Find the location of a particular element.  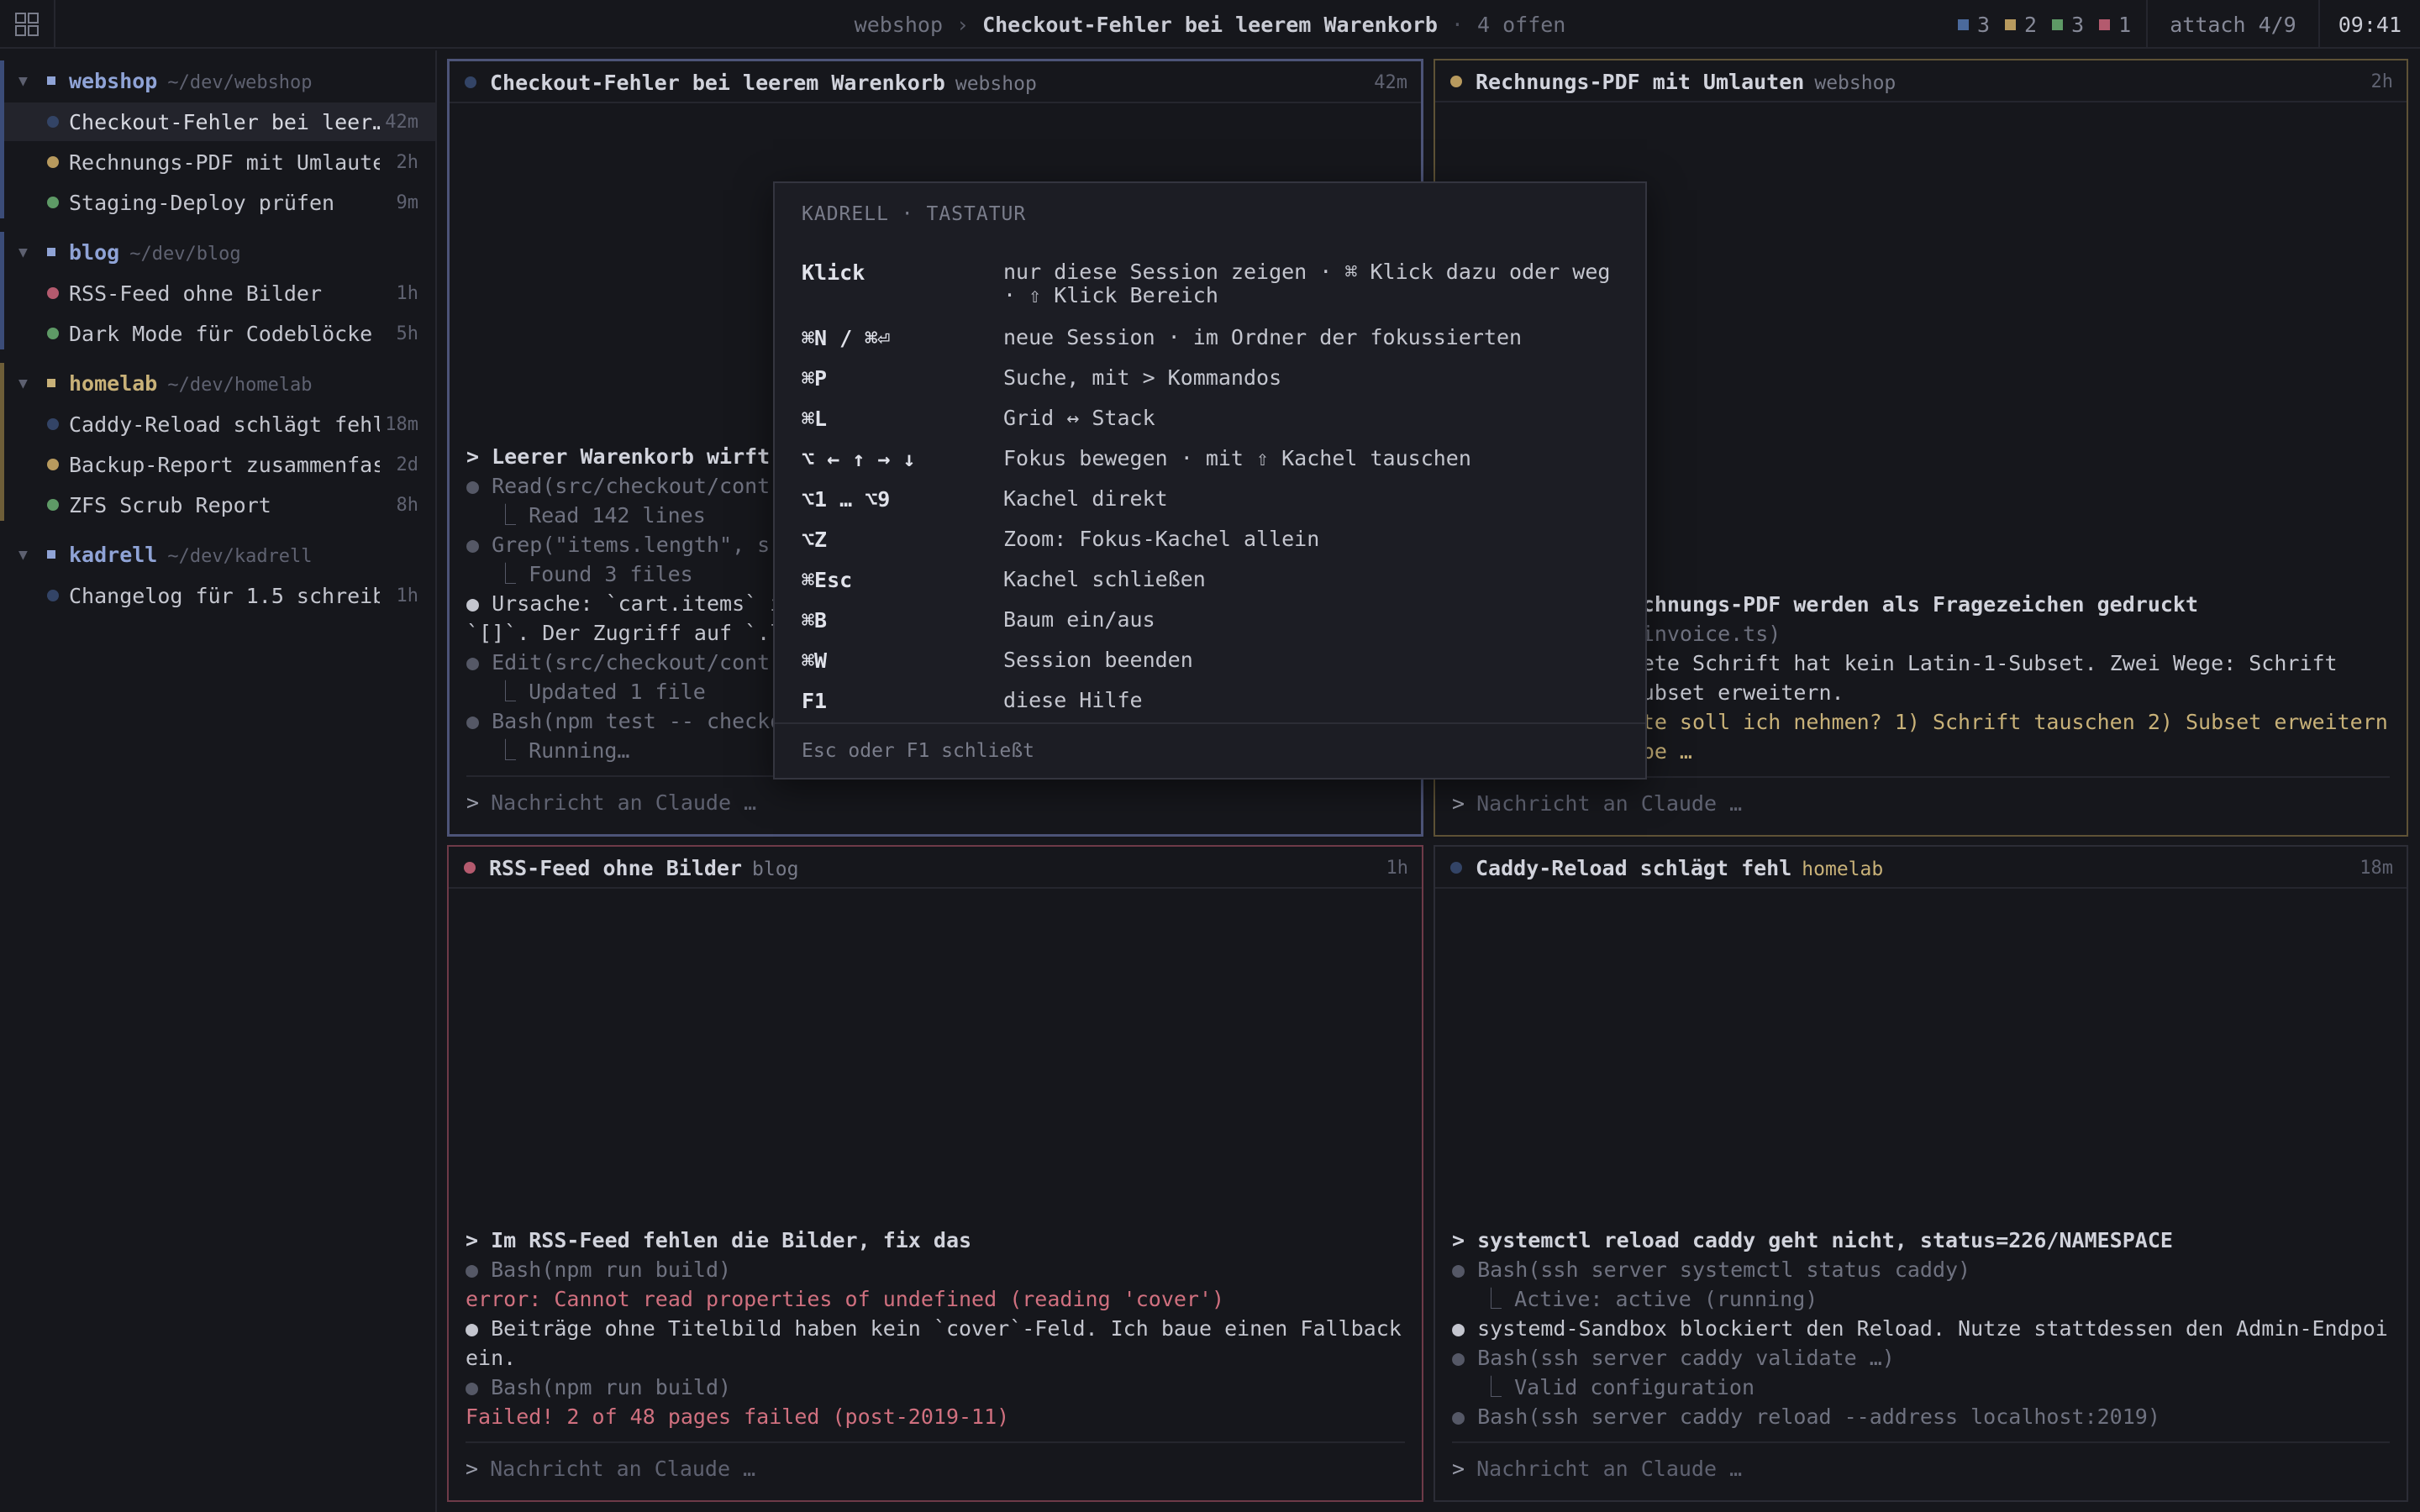

project-group-kadrell: ▼ kadrell ~/dev/kadrell is located at coordinates (218, 554).